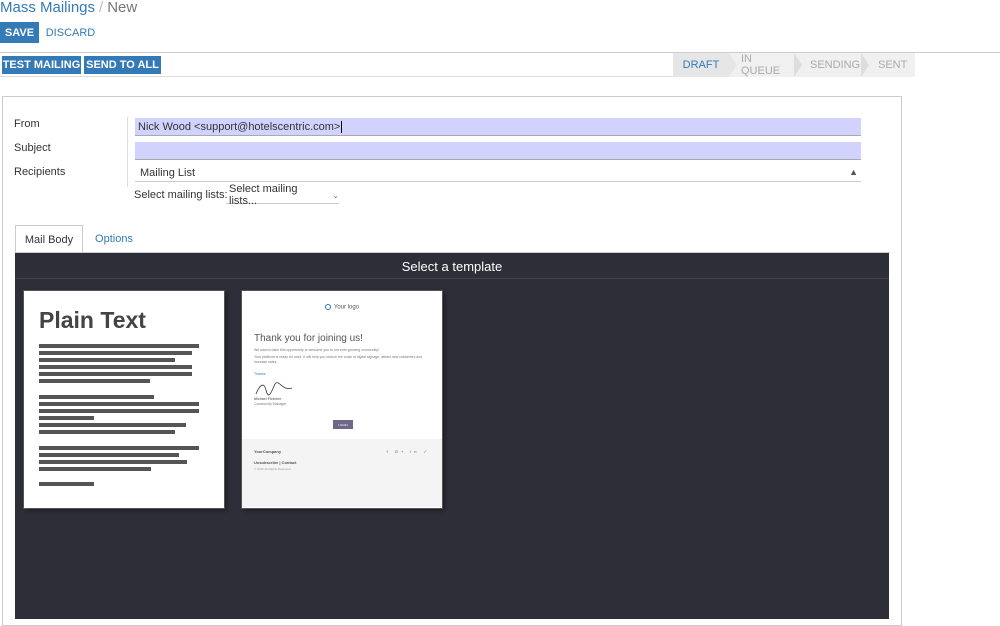 The width and height of the screenshot is (1000, 626). I want to click on breadcrumb-parent: Mass Mailings, so click(47, 8).